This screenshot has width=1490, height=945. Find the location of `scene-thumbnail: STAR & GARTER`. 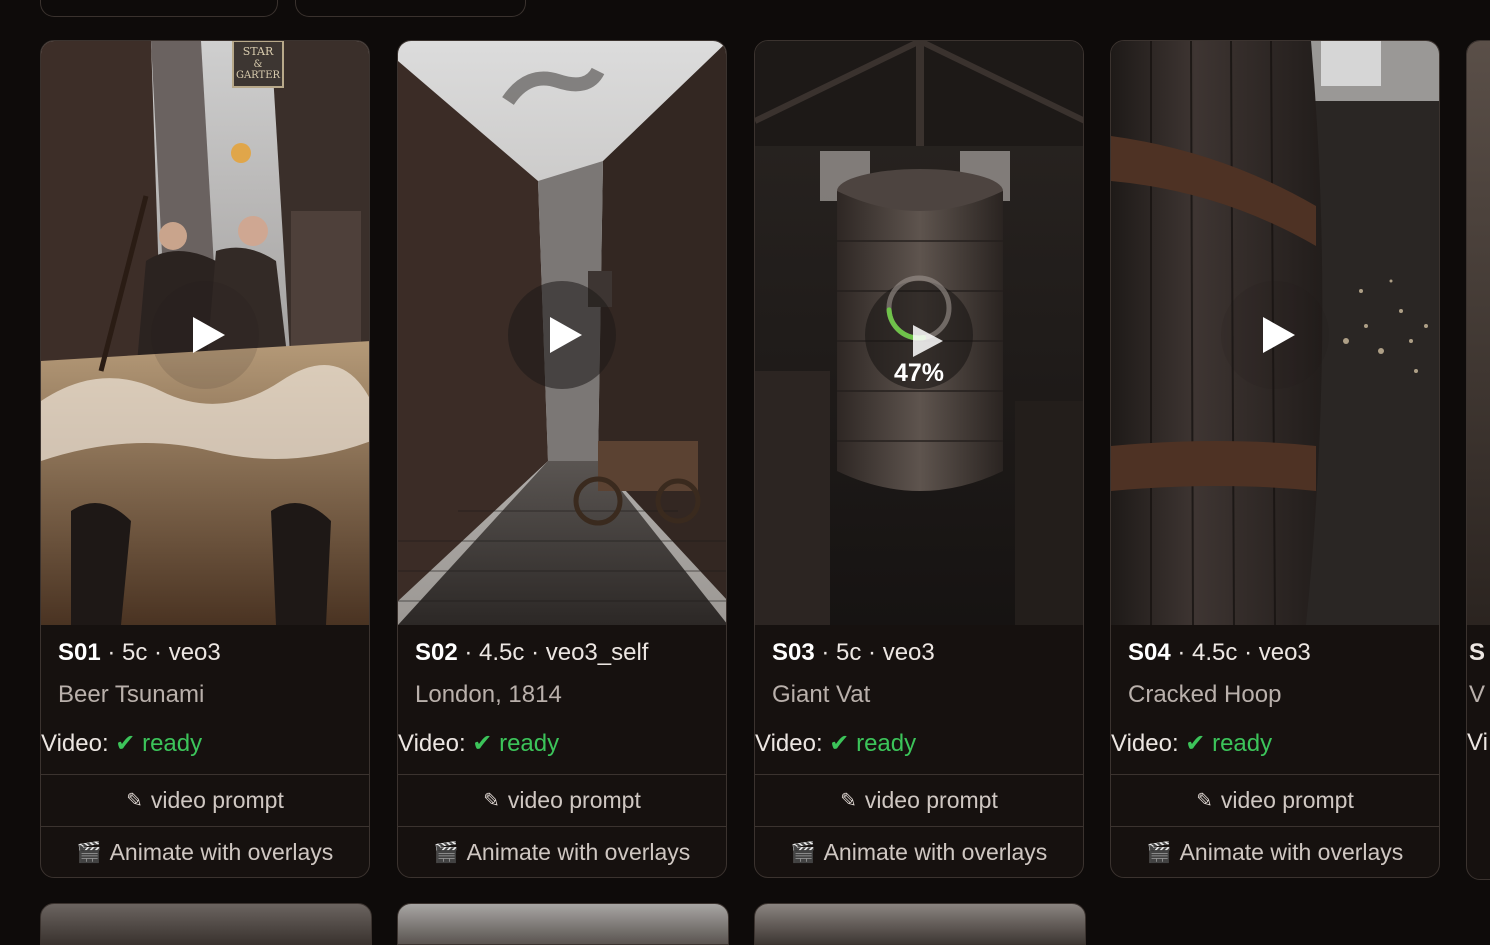

scene-thumbnail: STAR & GARTER is located at coordinates (205, 333).